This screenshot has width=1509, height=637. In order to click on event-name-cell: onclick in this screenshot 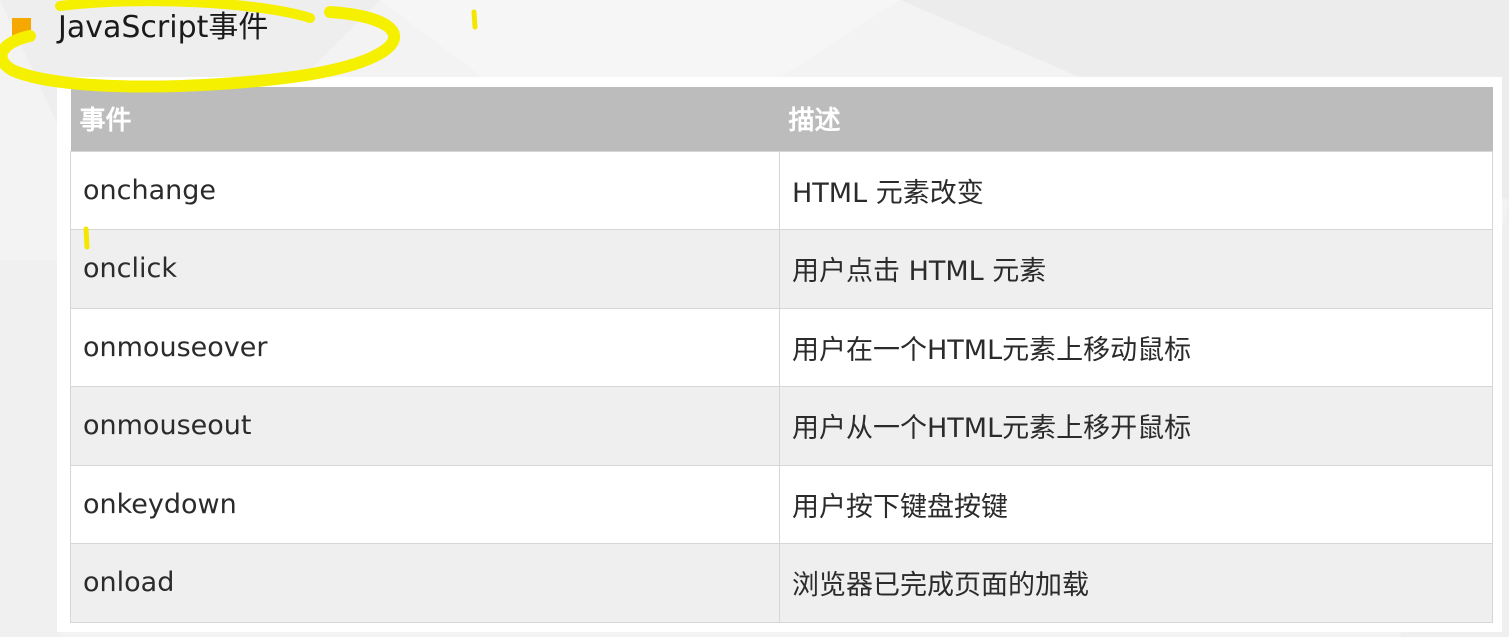, I will do `click(425, 269)`.